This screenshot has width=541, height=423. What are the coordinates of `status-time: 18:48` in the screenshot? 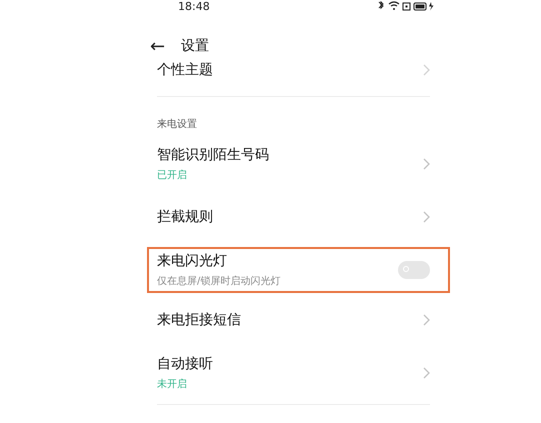 It's located at (194, 6).